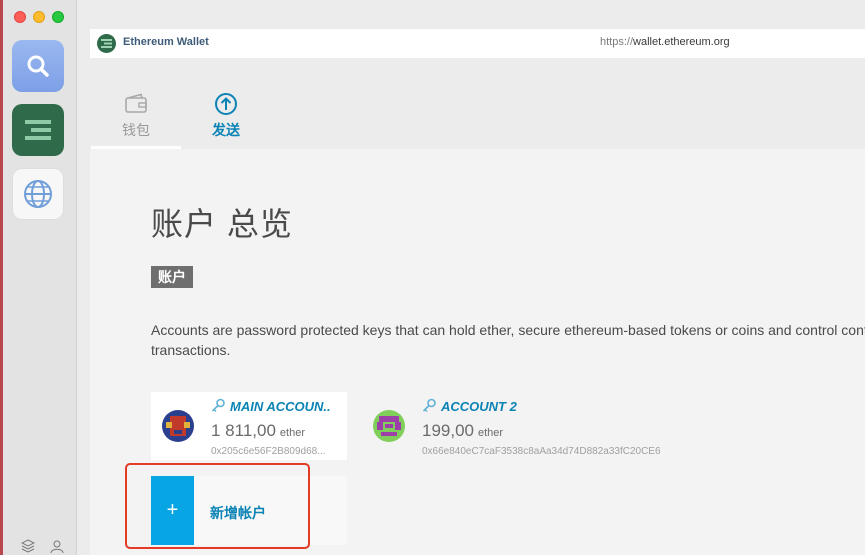 The height and width of the screenshot is (555, 865). Describe the element at coordinates (243, 430) in the screenshot. I see `account-balance-value: 1 811,00` at that location.